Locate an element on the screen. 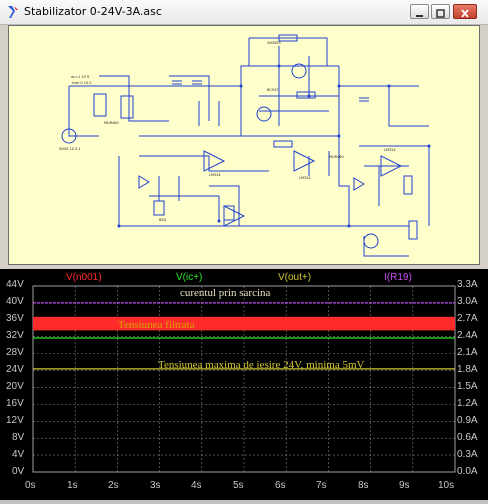 Image resolution: width=488 pixels, height=504 pixels. ltspice-app-icon is located at coordinates (13, 12).